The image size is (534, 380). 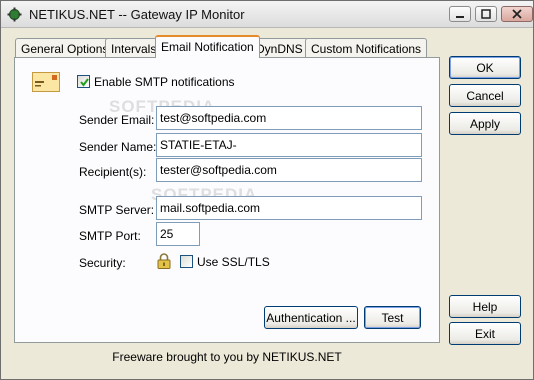 I want to click on tab-custom-notifications: Custom Notifications, so click(x=366, y=48).